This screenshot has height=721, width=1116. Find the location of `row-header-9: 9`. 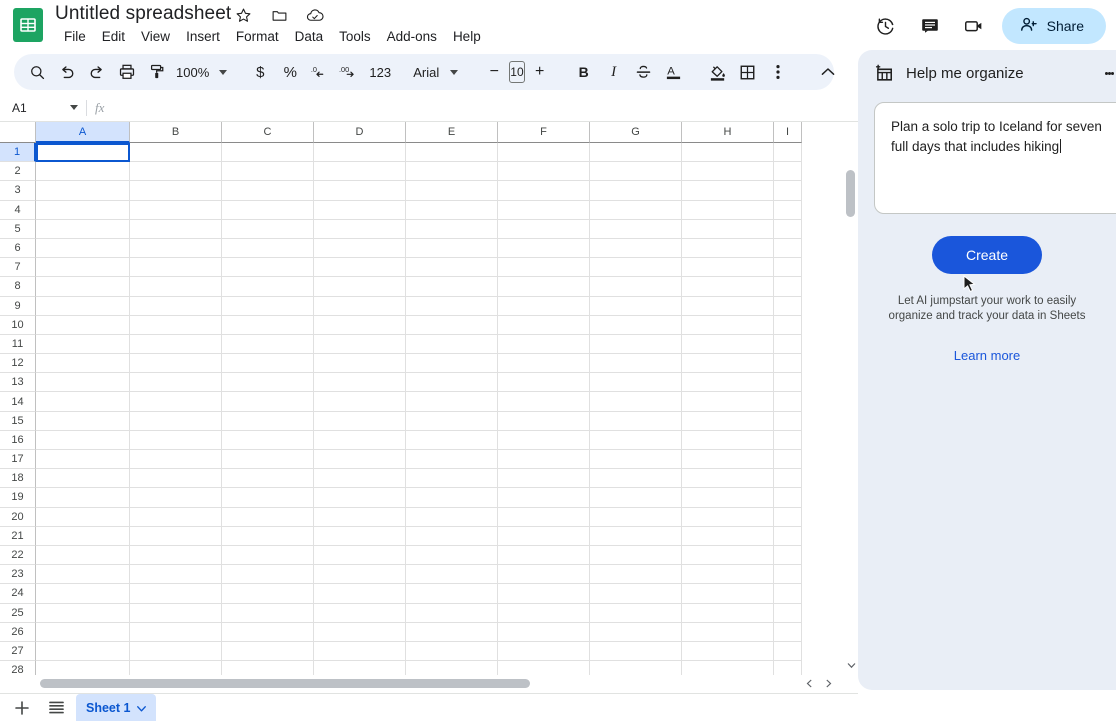

row-header-9: 9 is located at coordinates (18, 306).